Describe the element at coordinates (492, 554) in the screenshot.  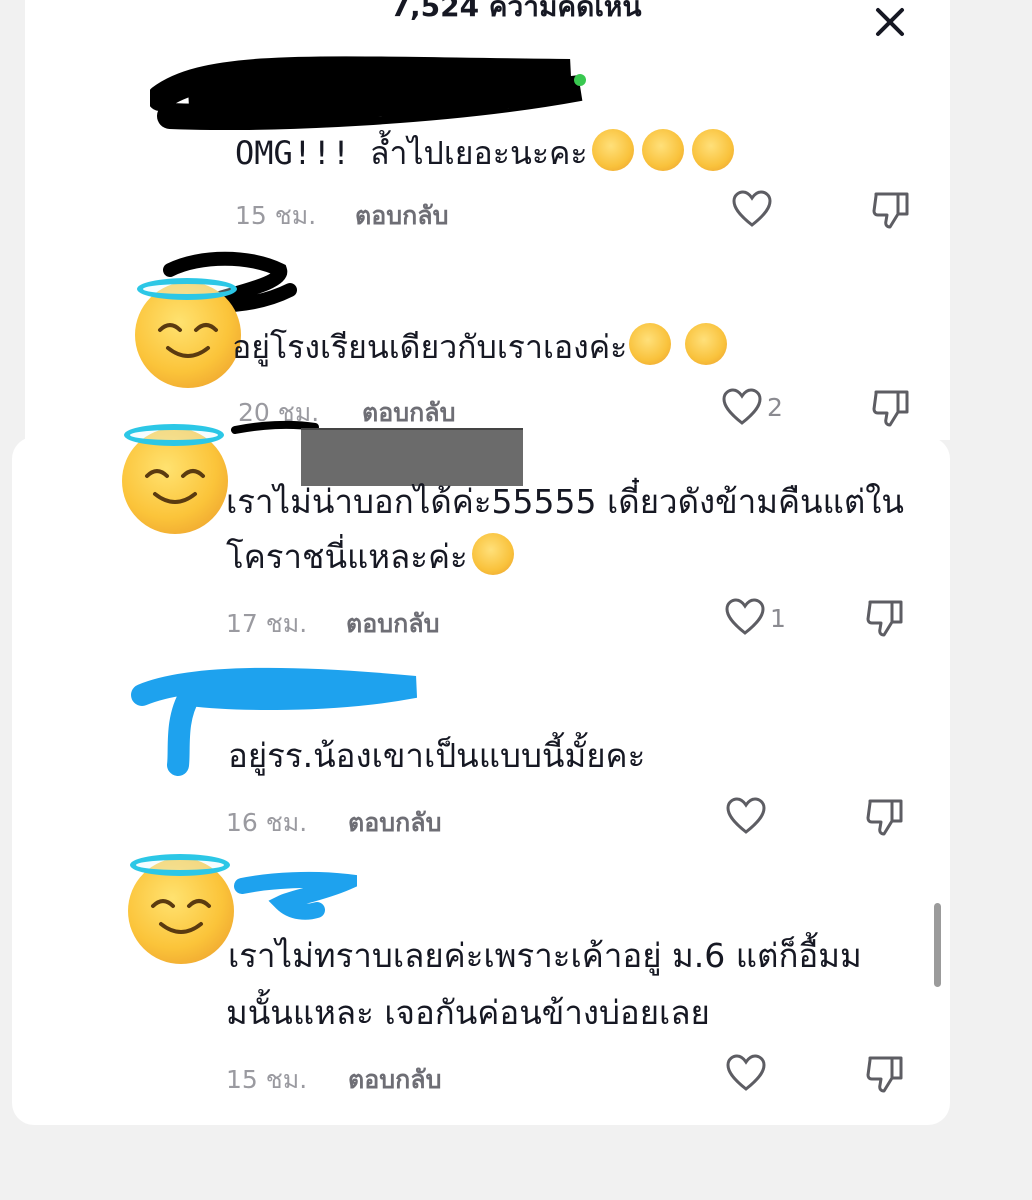
I see `pleading-face-emoji` at that location.